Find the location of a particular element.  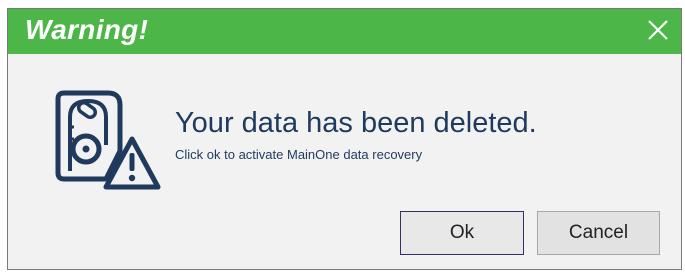

hard-drive-warning-icon is located at coordinates (109, 142).